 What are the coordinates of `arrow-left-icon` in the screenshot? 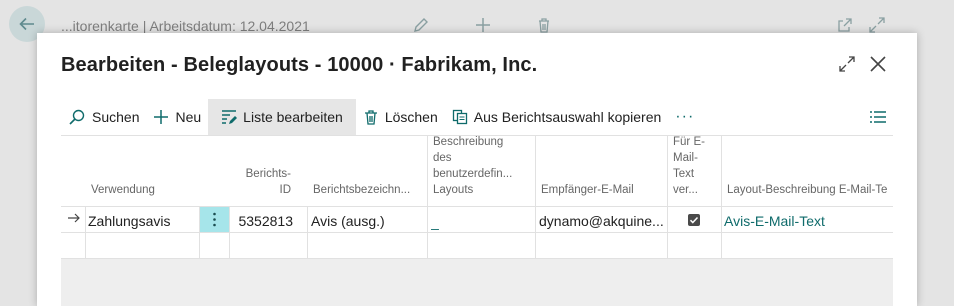 It's located at (26, 24).